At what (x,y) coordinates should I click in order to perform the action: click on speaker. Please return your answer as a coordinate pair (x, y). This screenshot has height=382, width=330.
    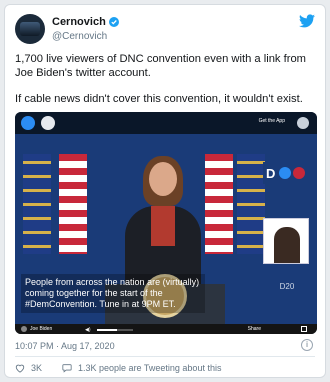
    Looking at the image, I should click on (163, 225).